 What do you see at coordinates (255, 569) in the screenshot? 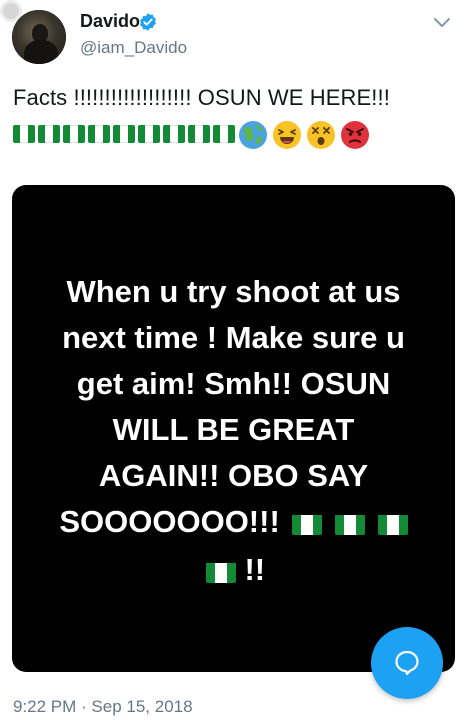
I see `media-text-line: !!` at bounding box center [255, 569].